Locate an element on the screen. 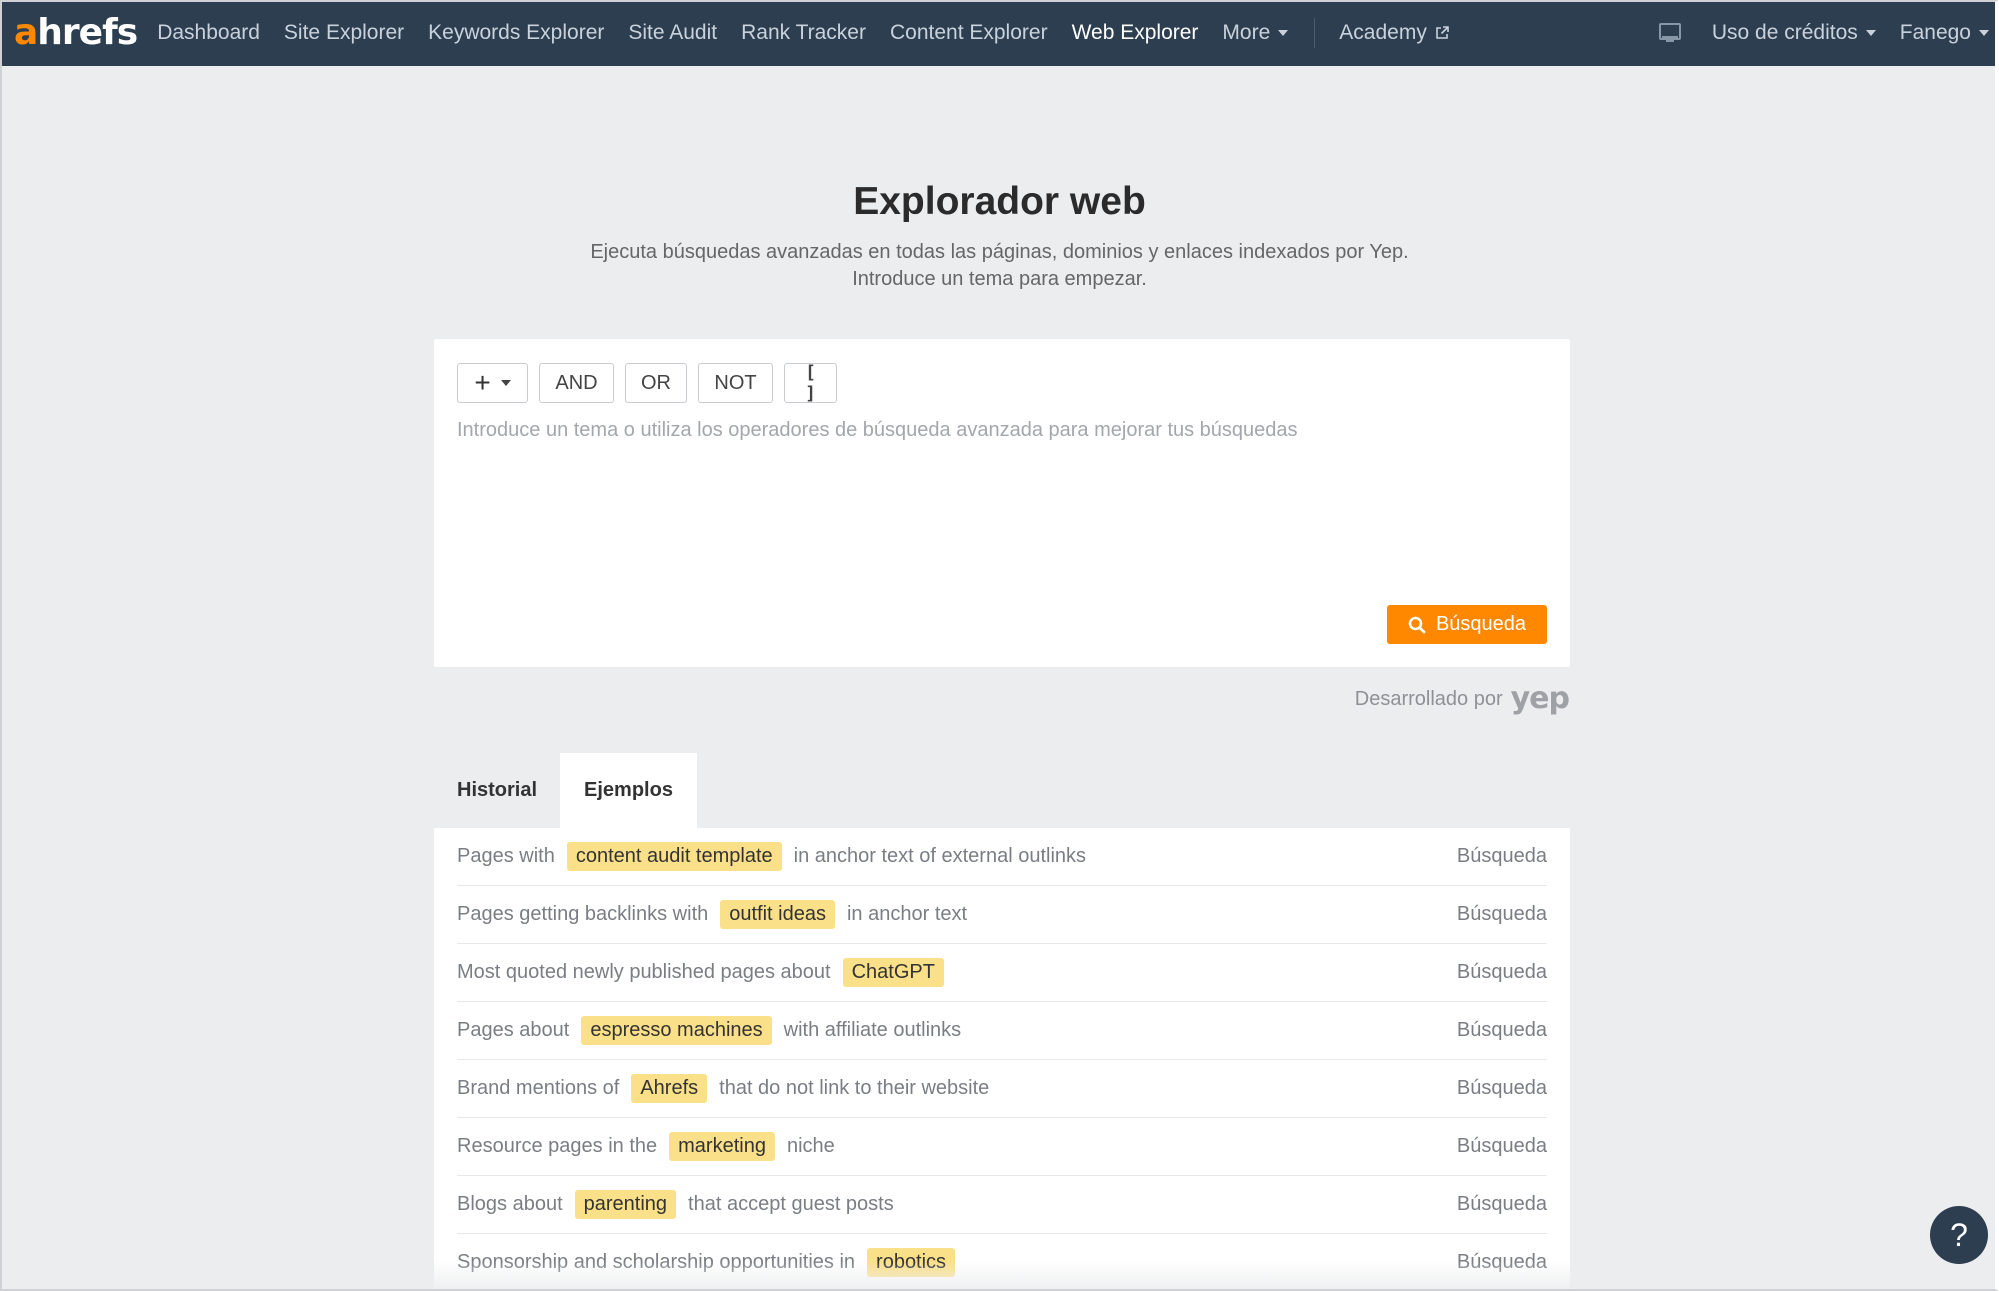 Image resolution: width=1999 pixels, height=1291 pixels. user-account-menu: Fanego is located at coordinates (1944, 33).